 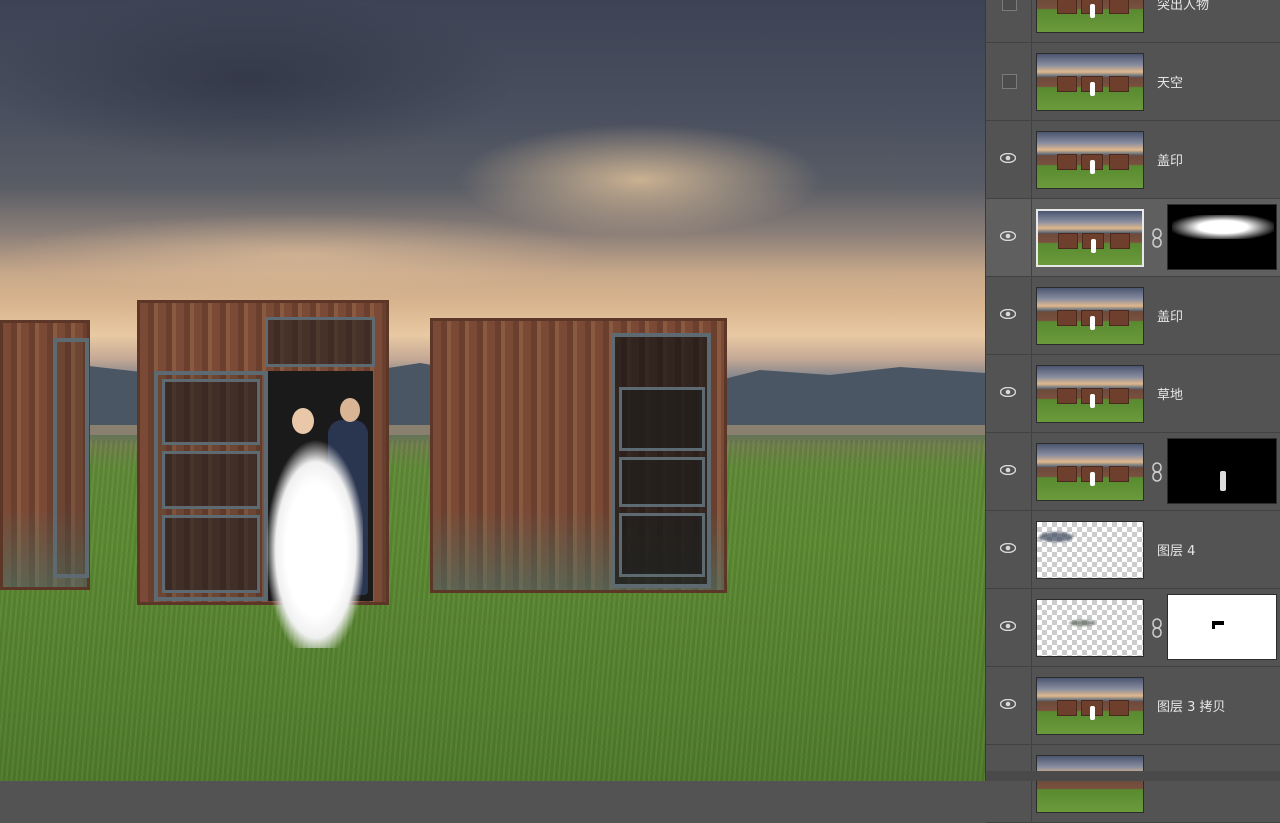 What do you see at coordinates (1133, 776) in the screenshot?
I see `panel-footer-toolbar` at bounding box center [1133, 776].